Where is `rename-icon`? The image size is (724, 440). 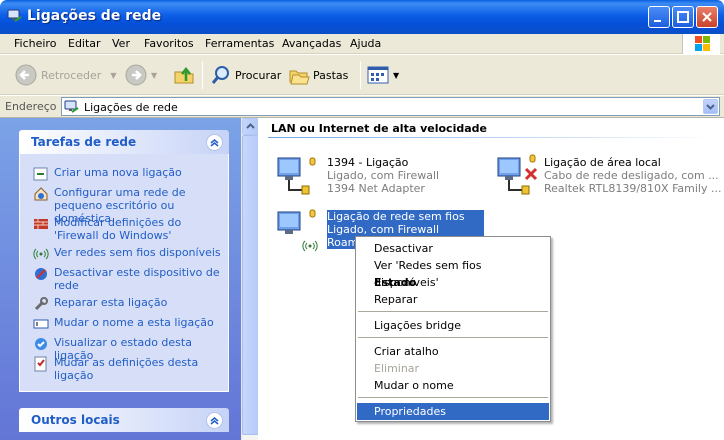
rename-icon is located at coordinates (41, 324).